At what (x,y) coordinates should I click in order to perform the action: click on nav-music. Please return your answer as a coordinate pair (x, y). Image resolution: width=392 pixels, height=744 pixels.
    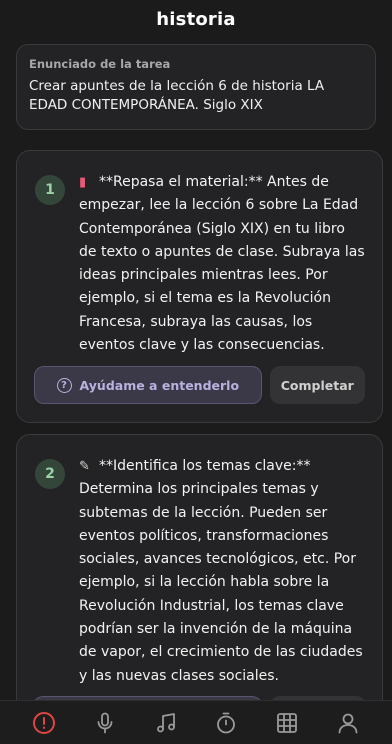
    Looking at the image, I should click on (166, 723).